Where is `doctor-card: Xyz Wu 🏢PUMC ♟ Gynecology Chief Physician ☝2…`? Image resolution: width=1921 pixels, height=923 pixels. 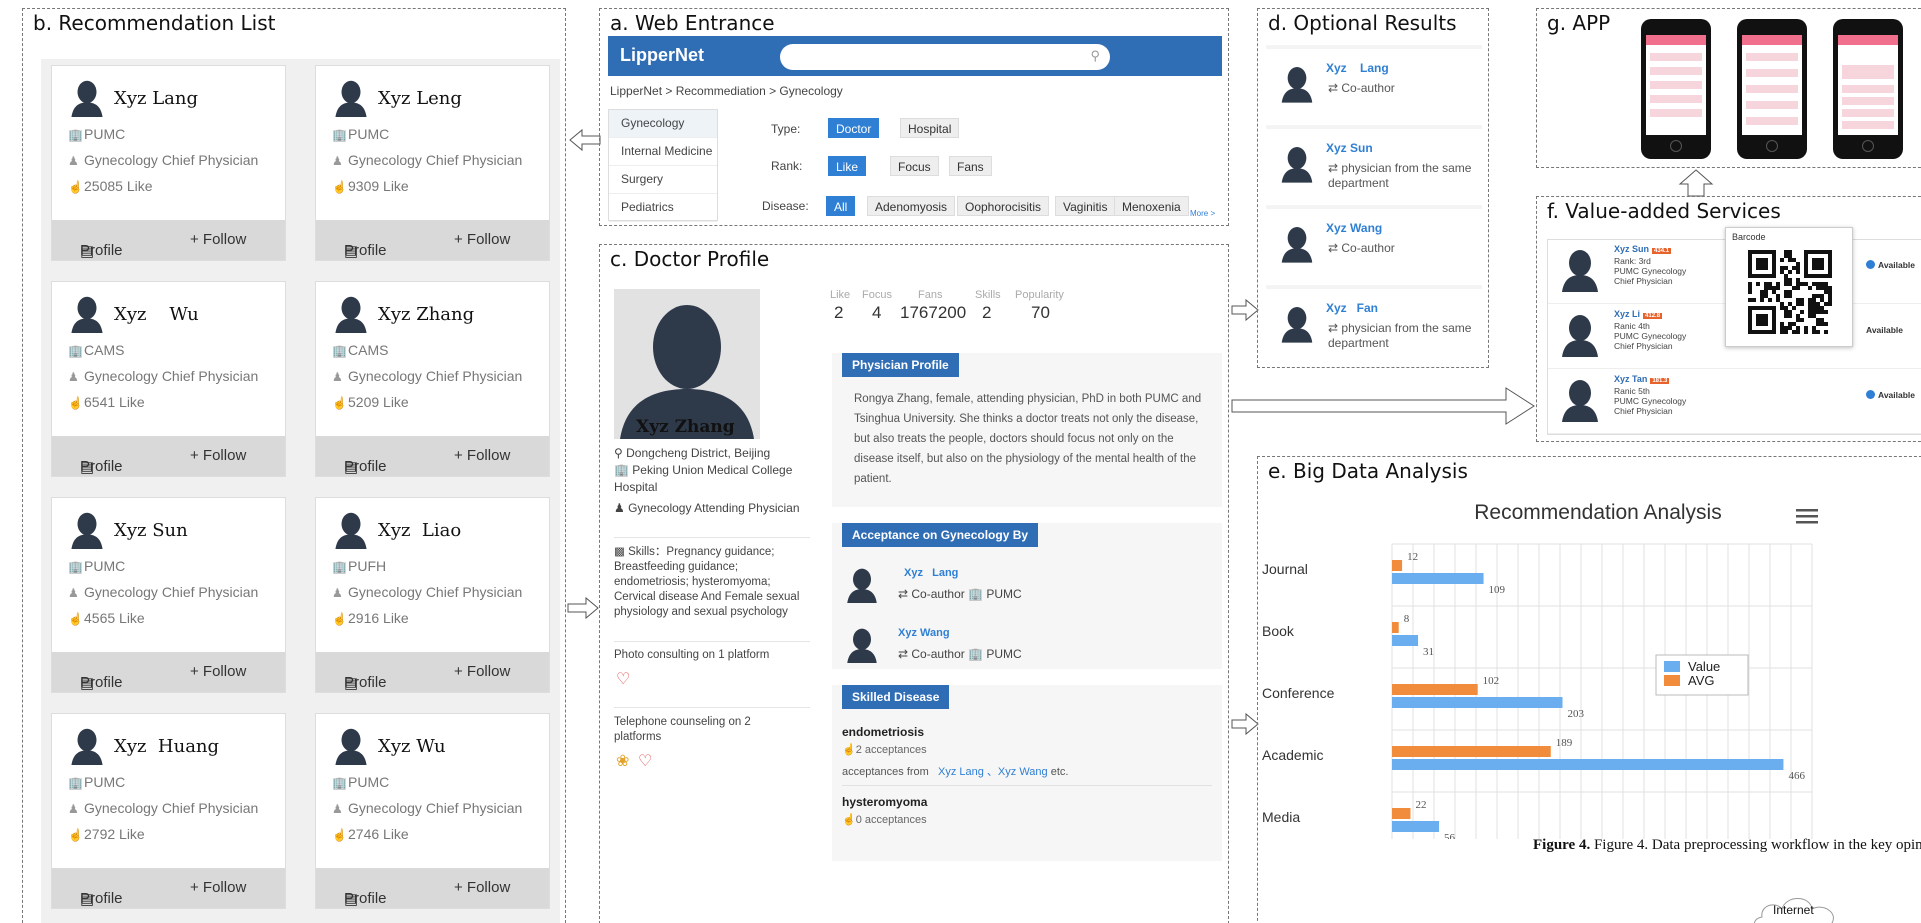 doctor-card: Xyz Wu 🏢PUMC ♟ Gynecology Chief Physician ☝2… is located at coordinates (432, 811).